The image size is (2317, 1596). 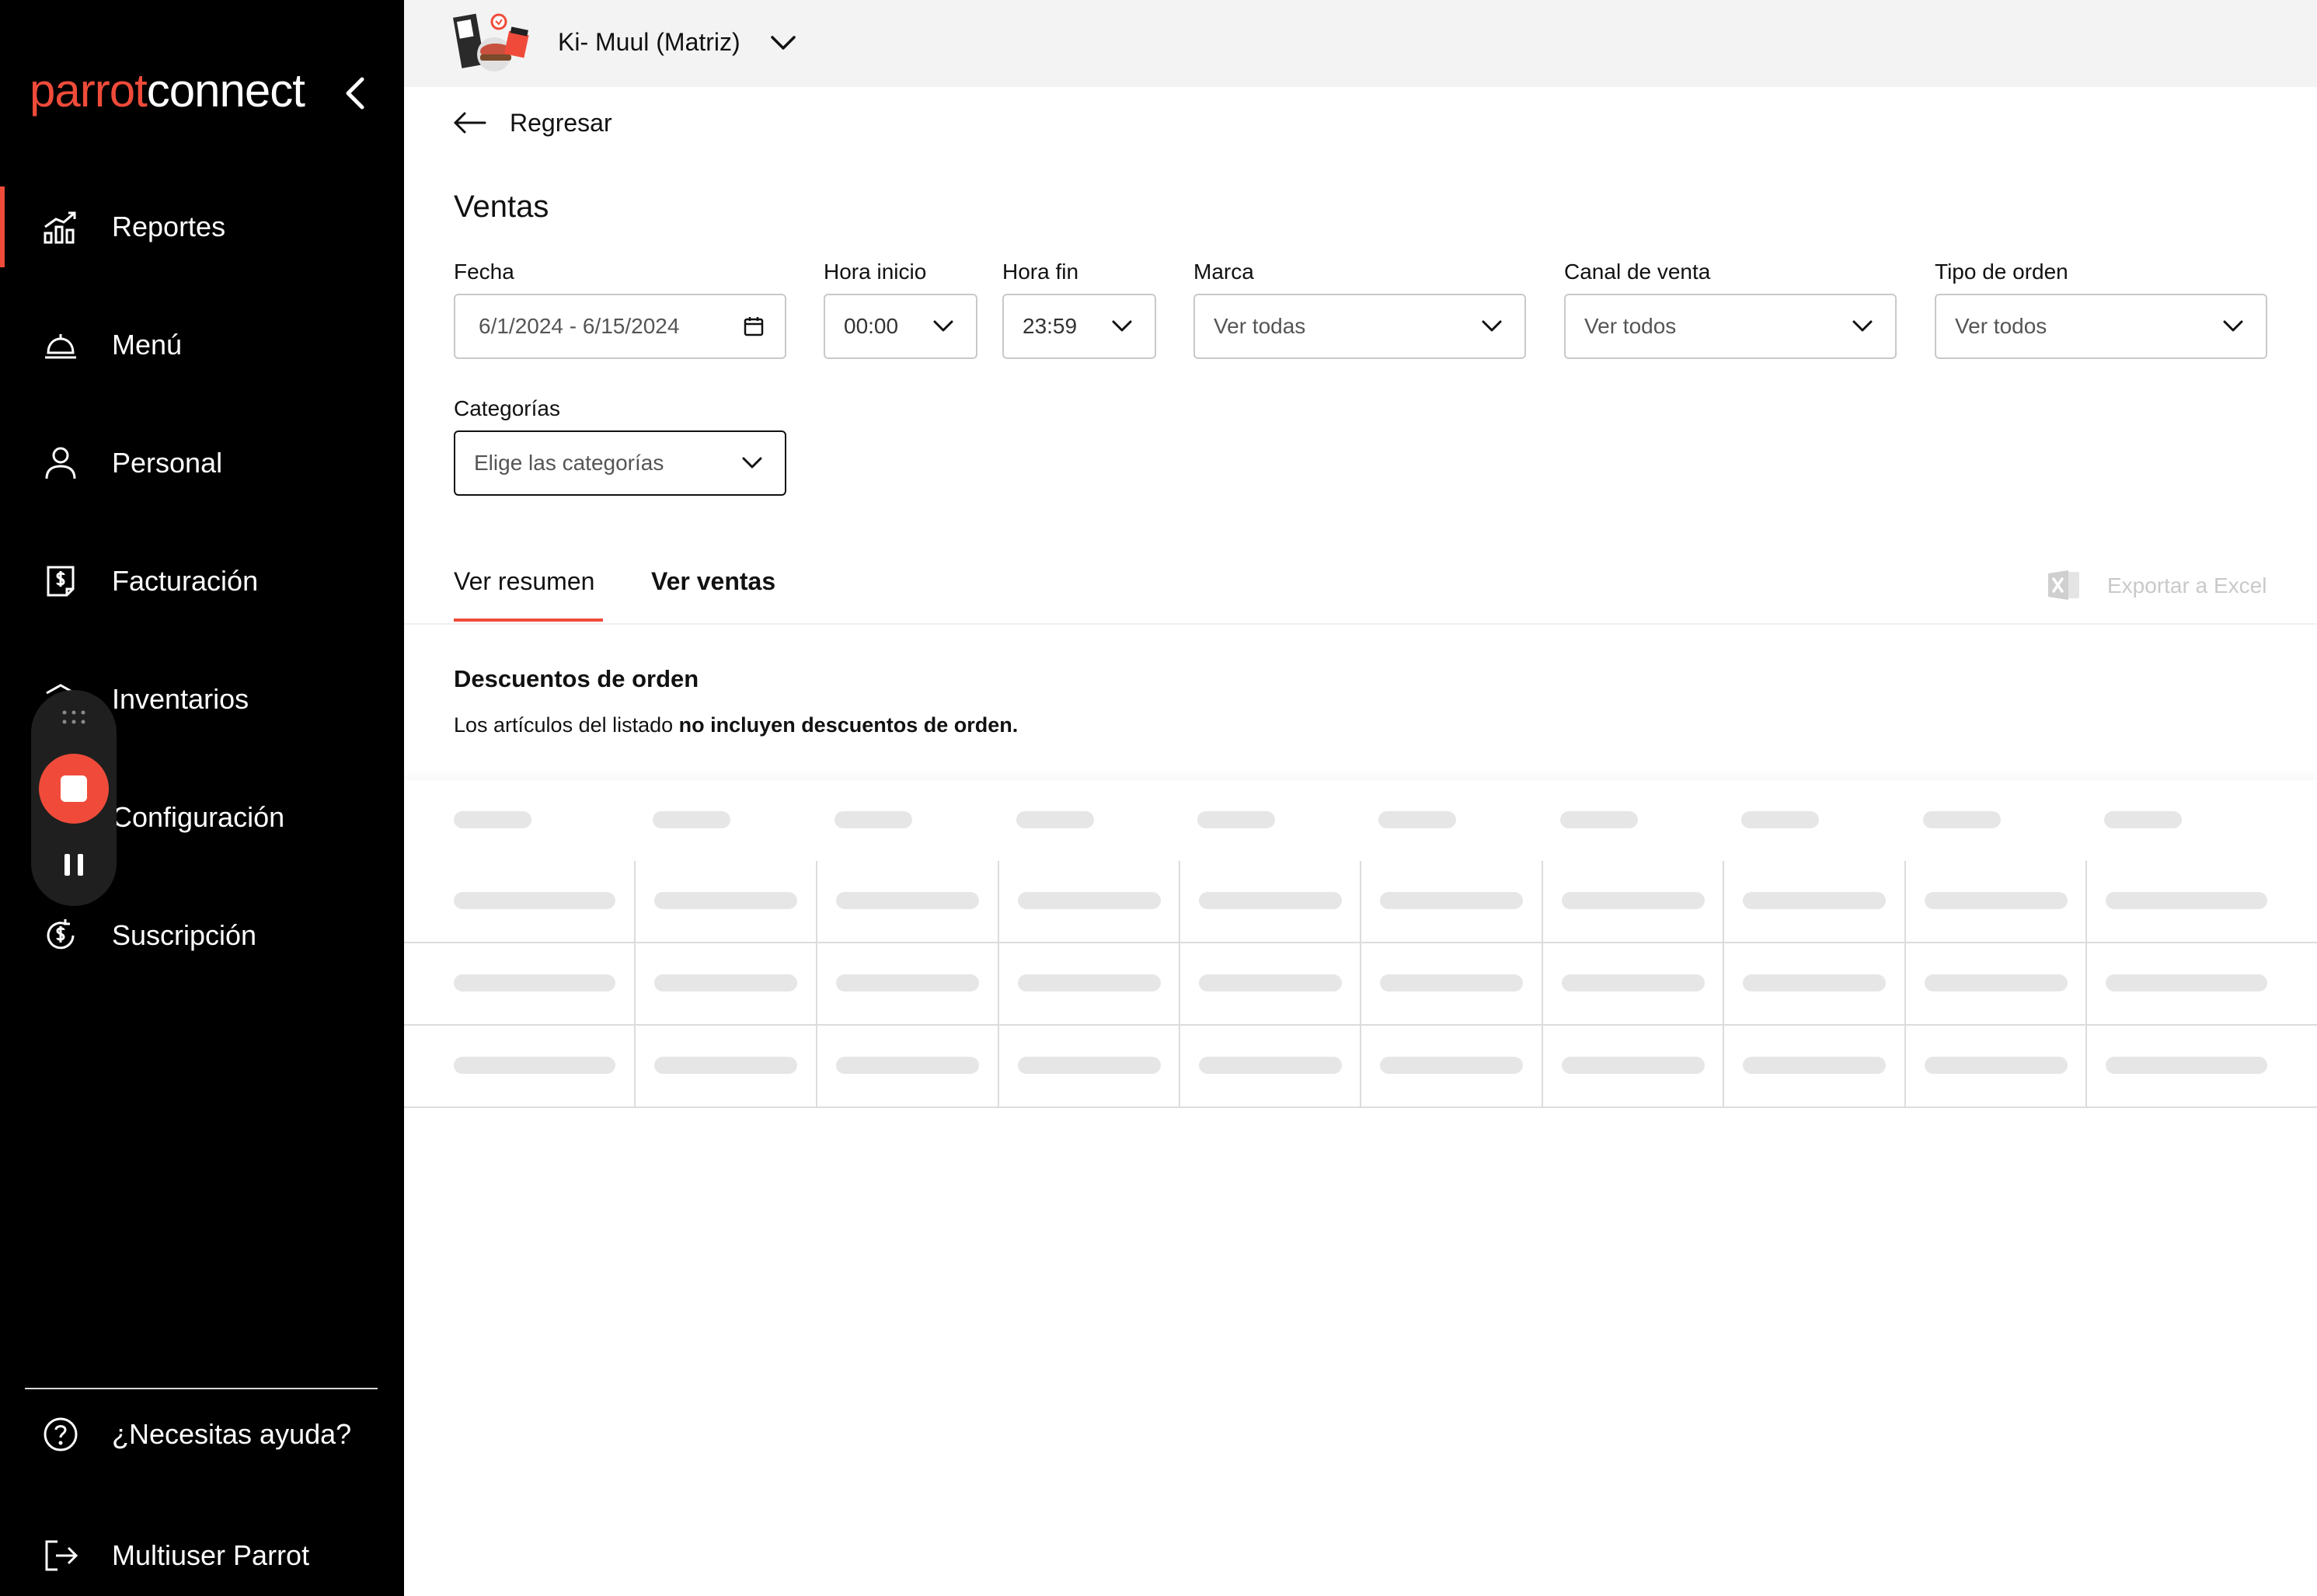 I want to click on excel-icon, so click(x=2063, y=585).